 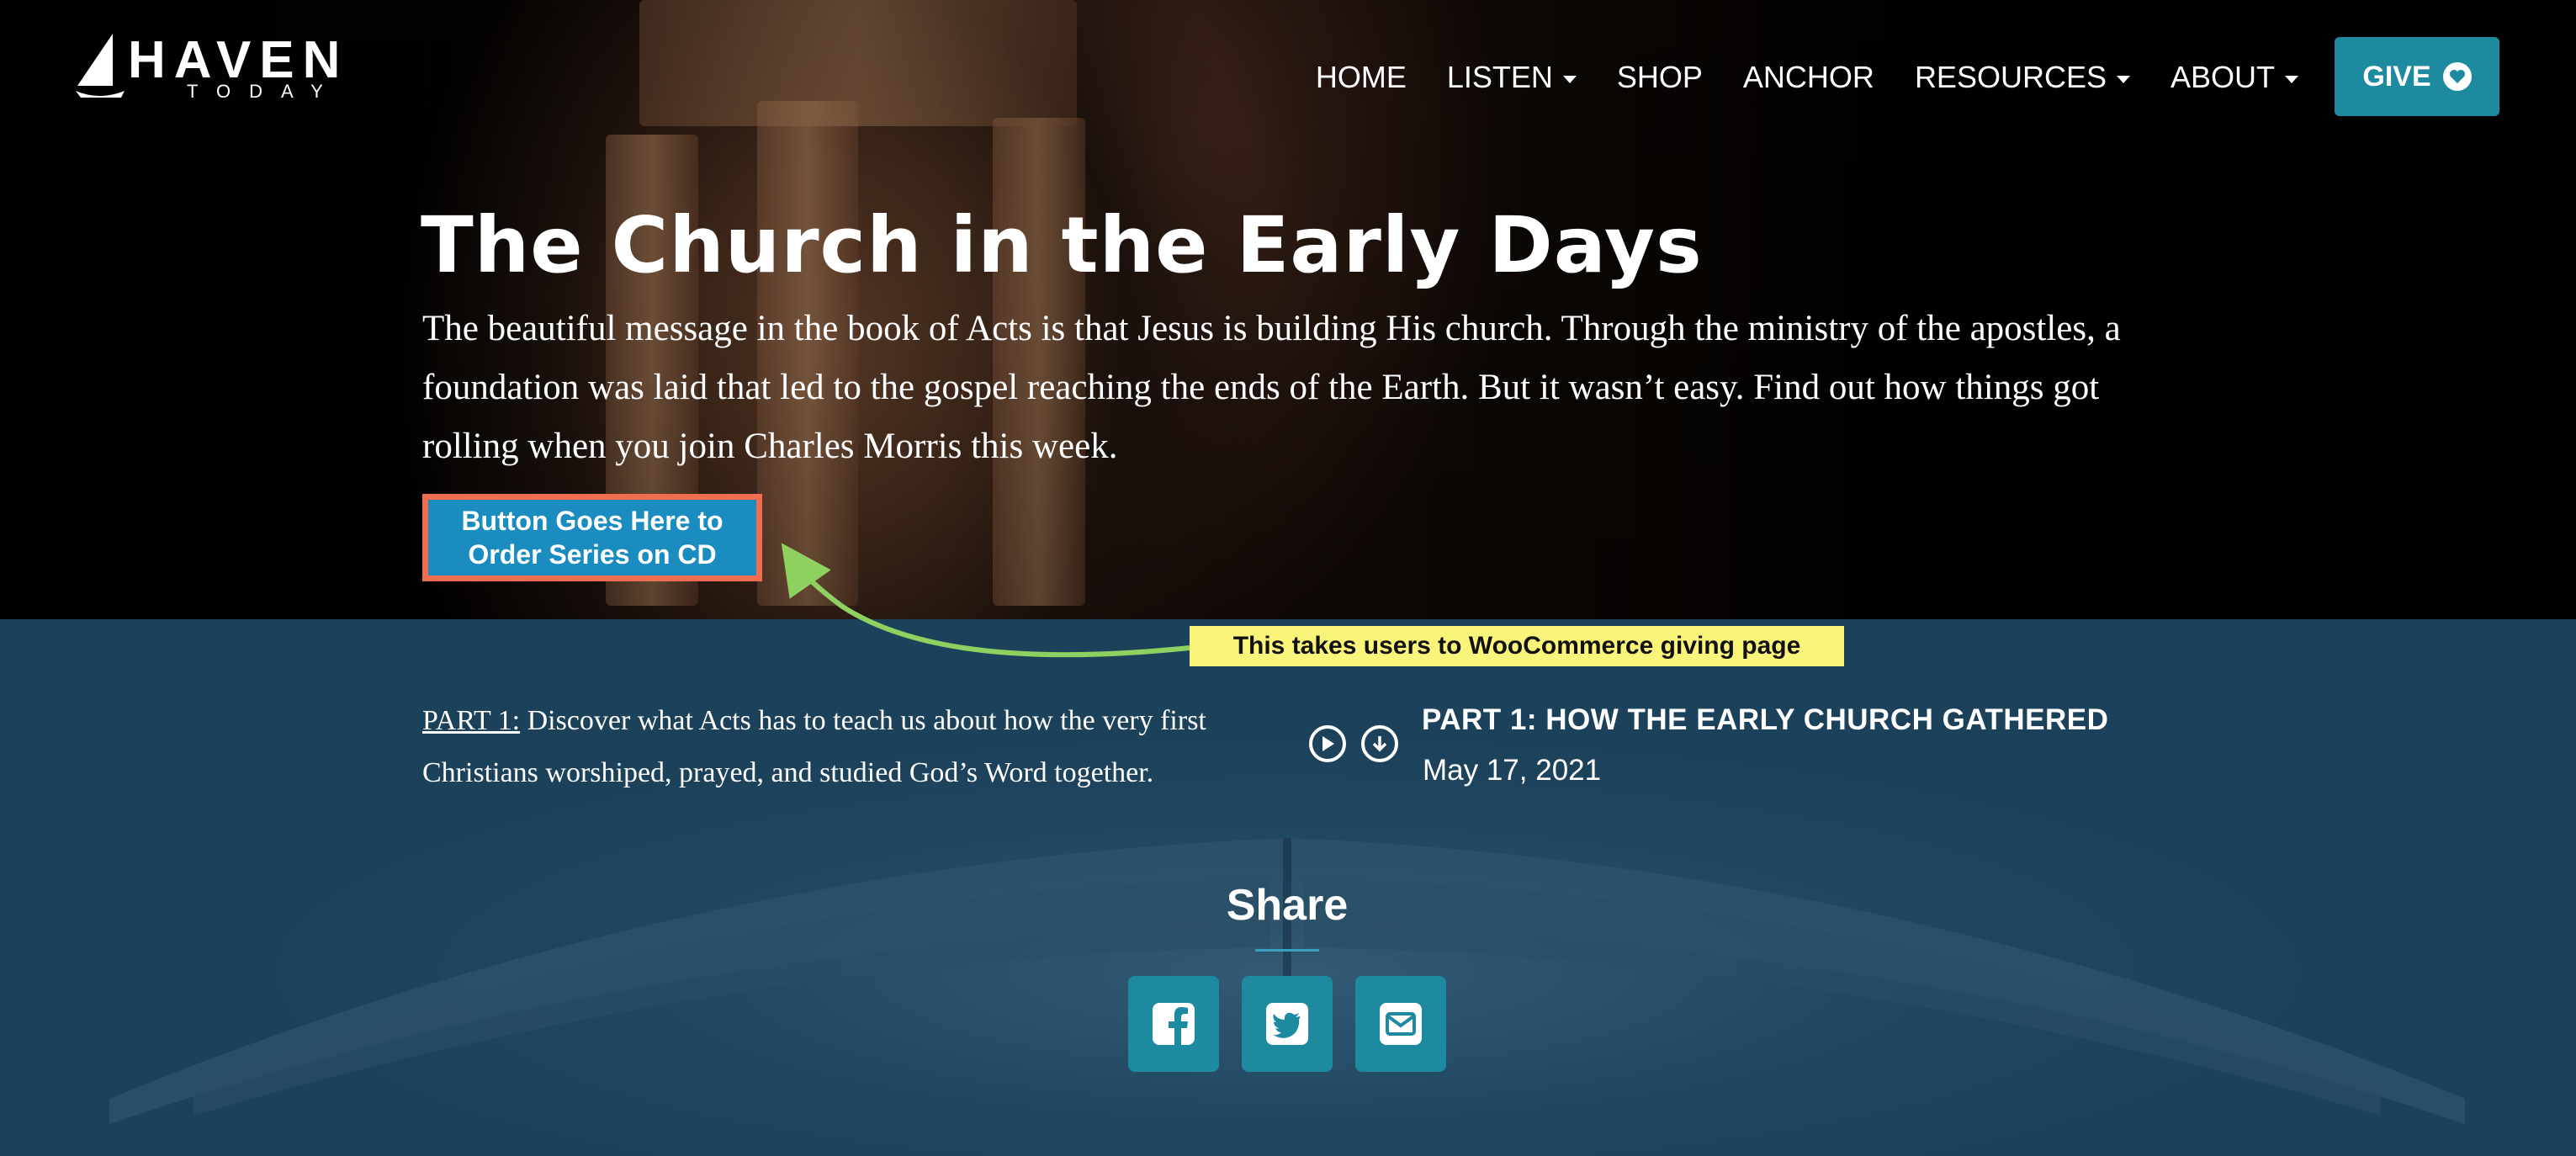 I want to click on give-button: GIVE, so click(x=2417, y=76).